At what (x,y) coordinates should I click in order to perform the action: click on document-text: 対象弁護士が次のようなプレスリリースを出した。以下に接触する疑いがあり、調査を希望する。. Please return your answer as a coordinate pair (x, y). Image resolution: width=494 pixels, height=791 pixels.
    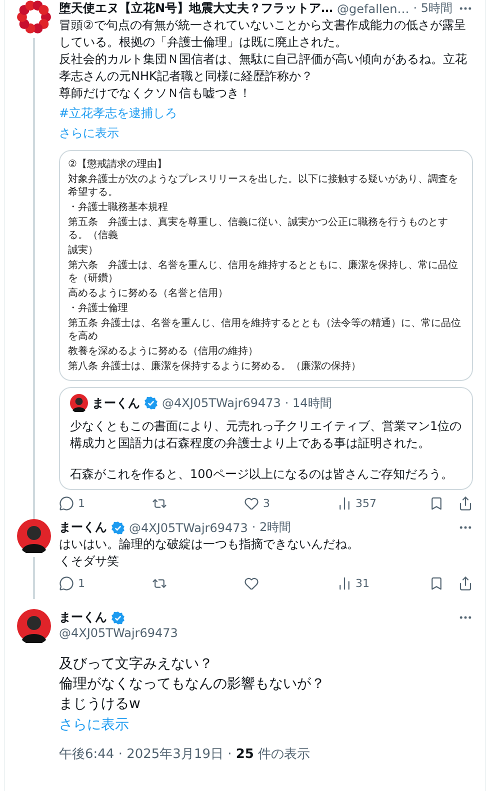
    Looking at the image, I should click on (263, 186).